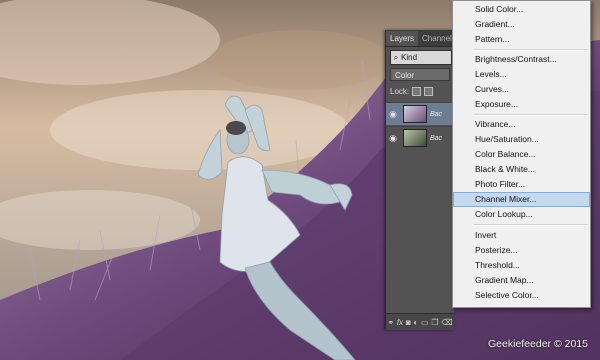  Describe the element at coordinates (421, 38) in the screenshot. I see `panel-tabs: Layers Channels` at that location.